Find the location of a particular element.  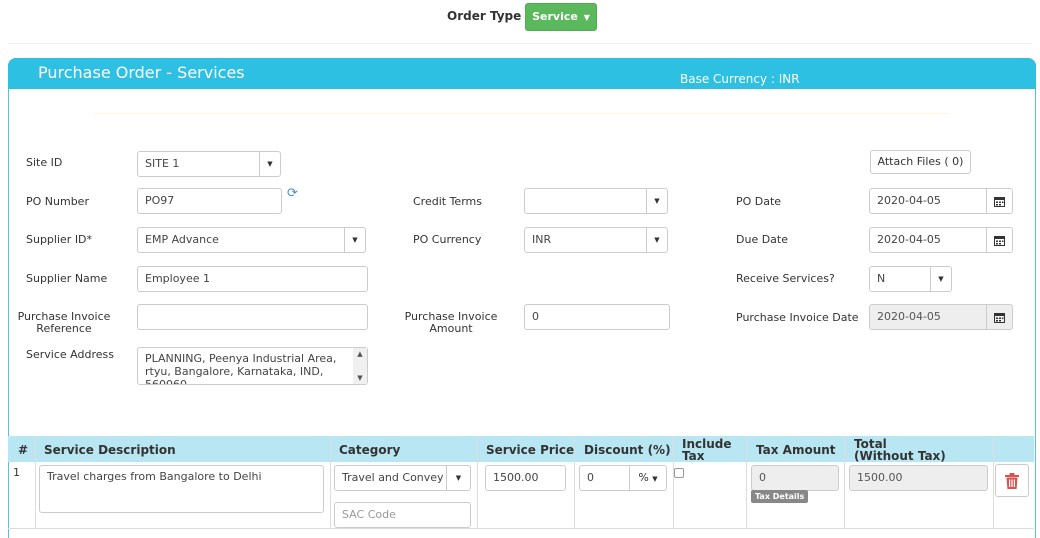

po-date-label: PO Date is located at coordinates (759, 201).